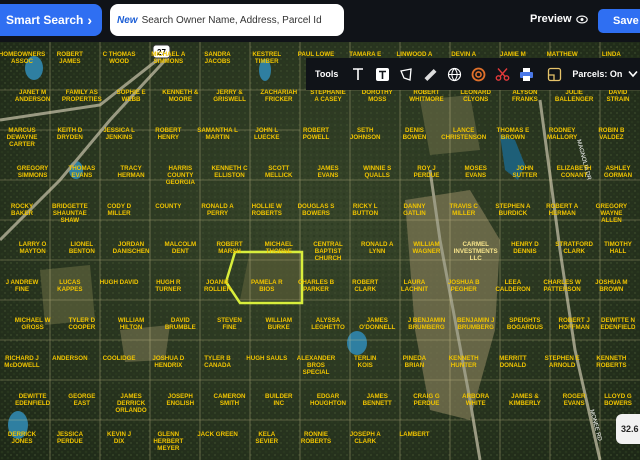 This screenshot has width=640, height=460. What do you see at coordinates (525, 96) in the screenshot?
I see `parcel-label: ALYSON FRANKS` at bounding box center [525, 96].